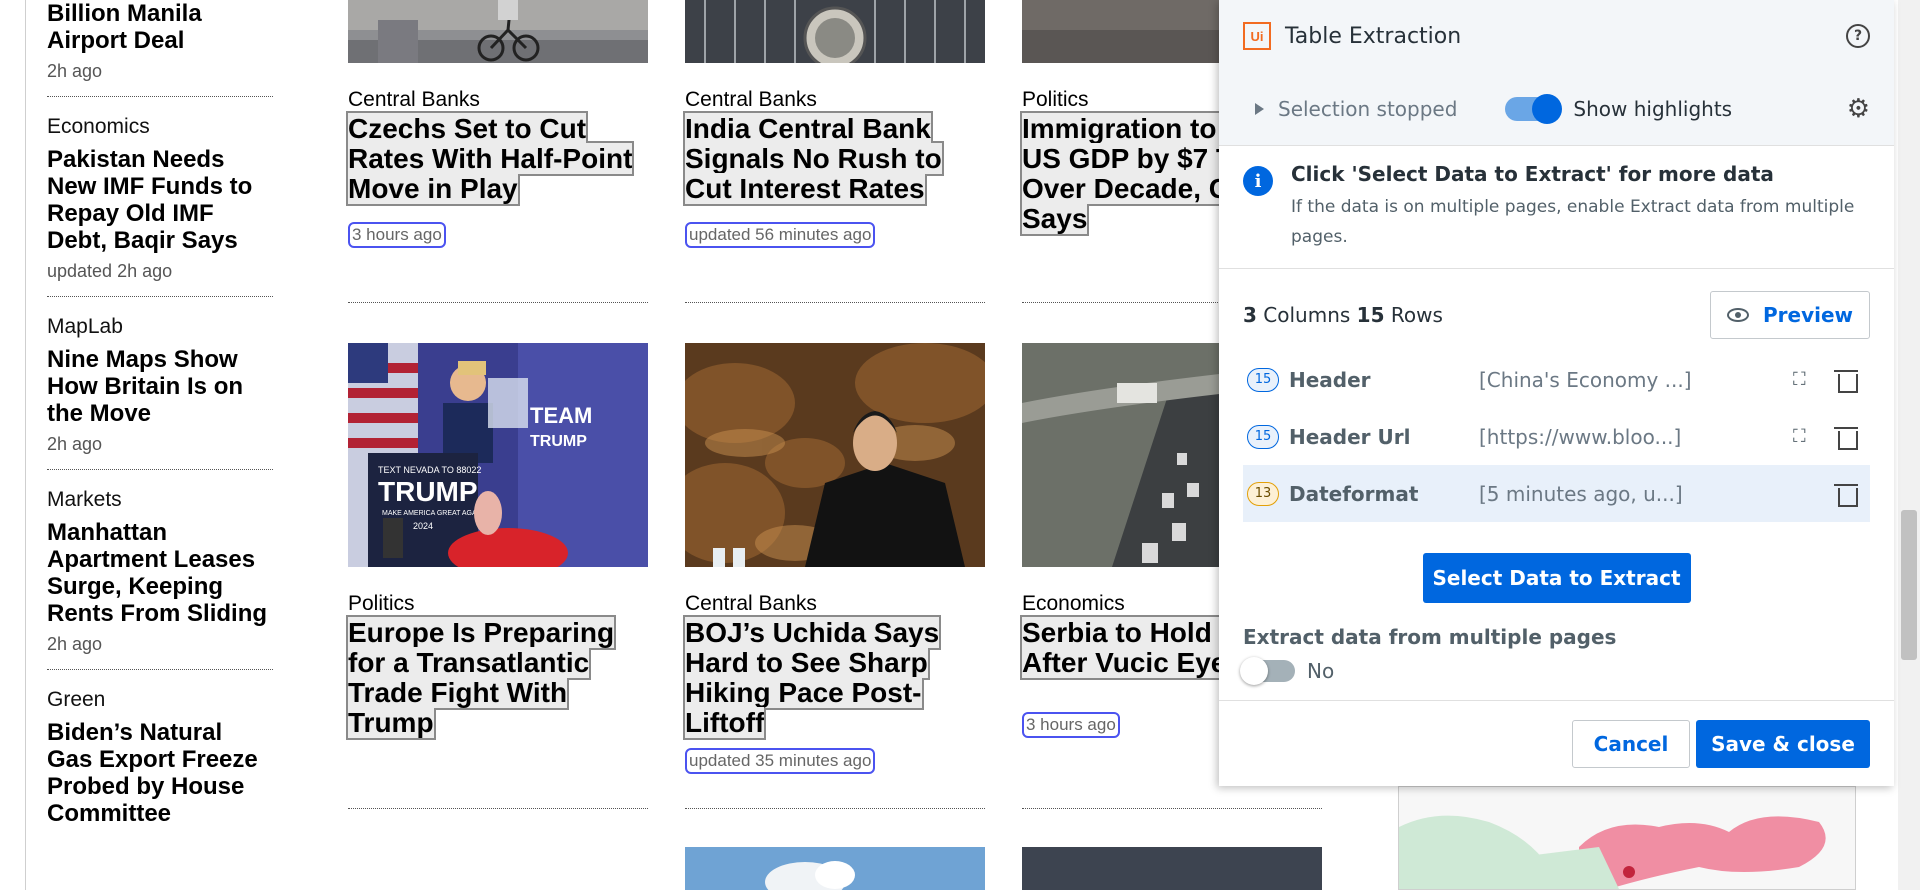  What do you see at coordinates (780, 761) in the screenshot?
I see `story-time: updated 35 minutes ago` at bounding box center [780, 761].